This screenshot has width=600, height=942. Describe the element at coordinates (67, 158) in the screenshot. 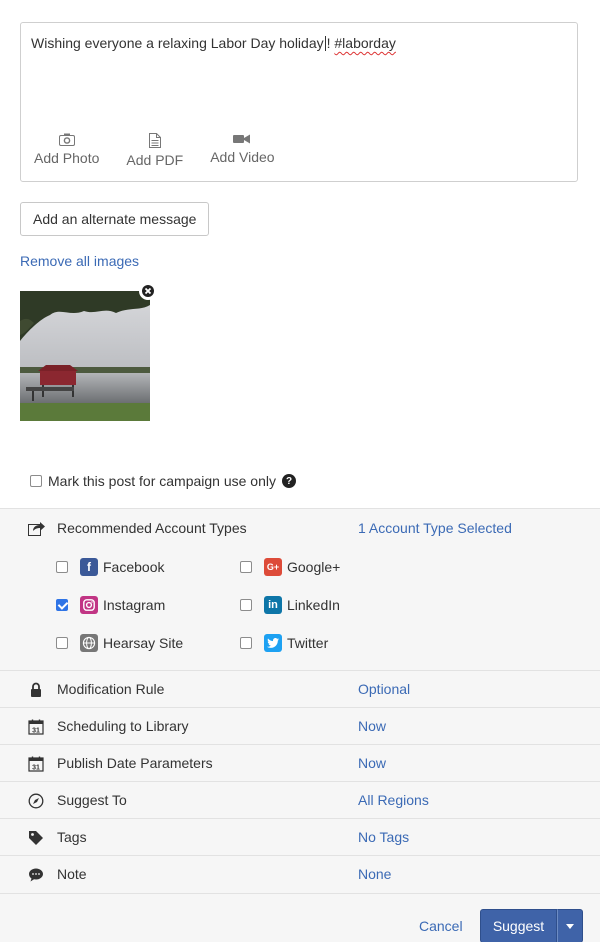

I see `add-photo-label: Add Photo` at that location.